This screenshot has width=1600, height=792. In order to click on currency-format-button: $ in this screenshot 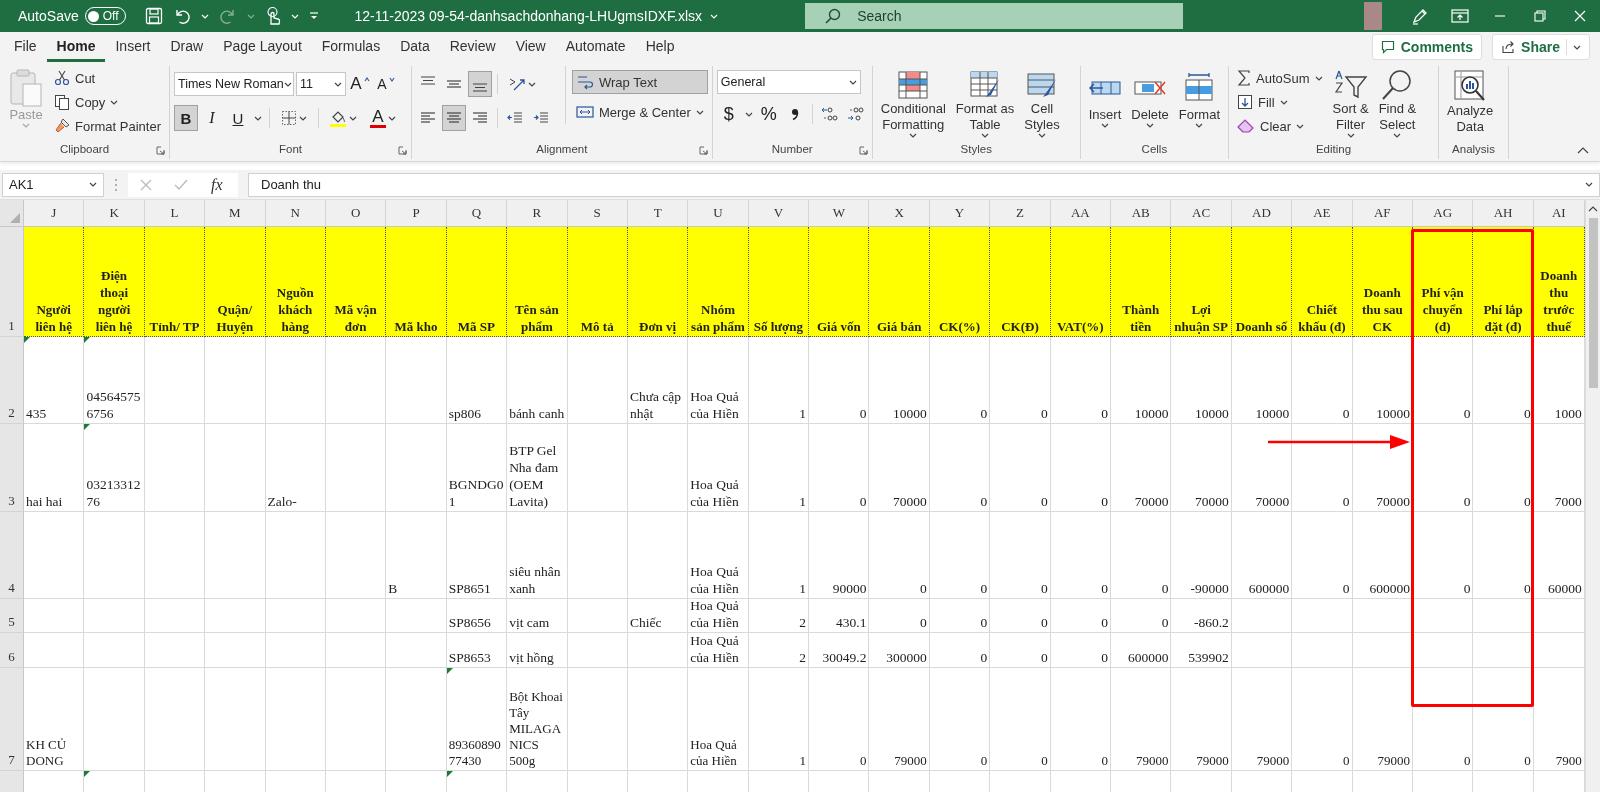, I will do `click(728, 114)`.